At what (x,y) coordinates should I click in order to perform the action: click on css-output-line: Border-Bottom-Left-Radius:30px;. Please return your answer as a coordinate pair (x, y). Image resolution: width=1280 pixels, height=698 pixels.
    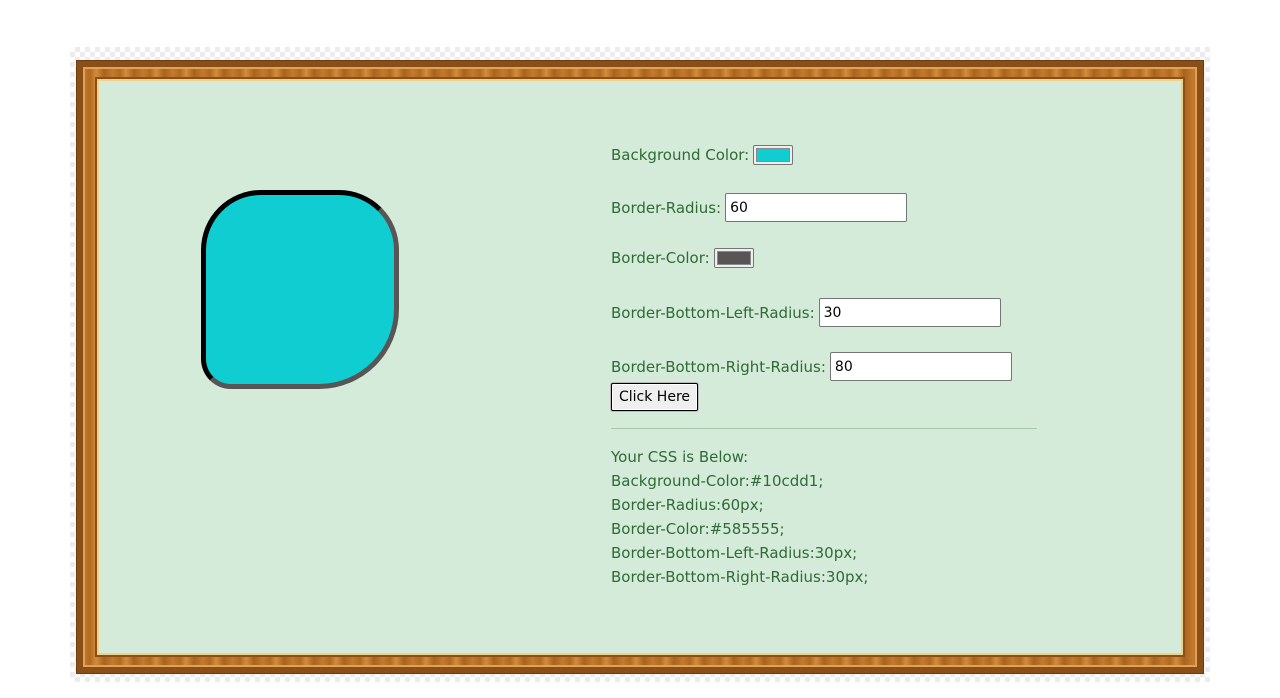
    Looking at the image, I should click on (734, 553).